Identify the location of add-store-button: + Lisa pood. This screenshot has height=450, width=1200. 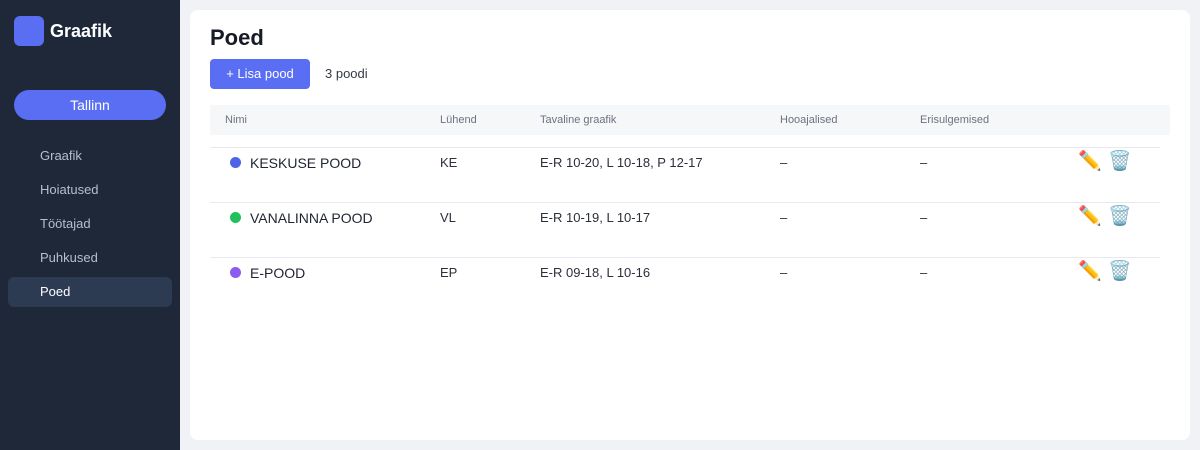
(260, 74).